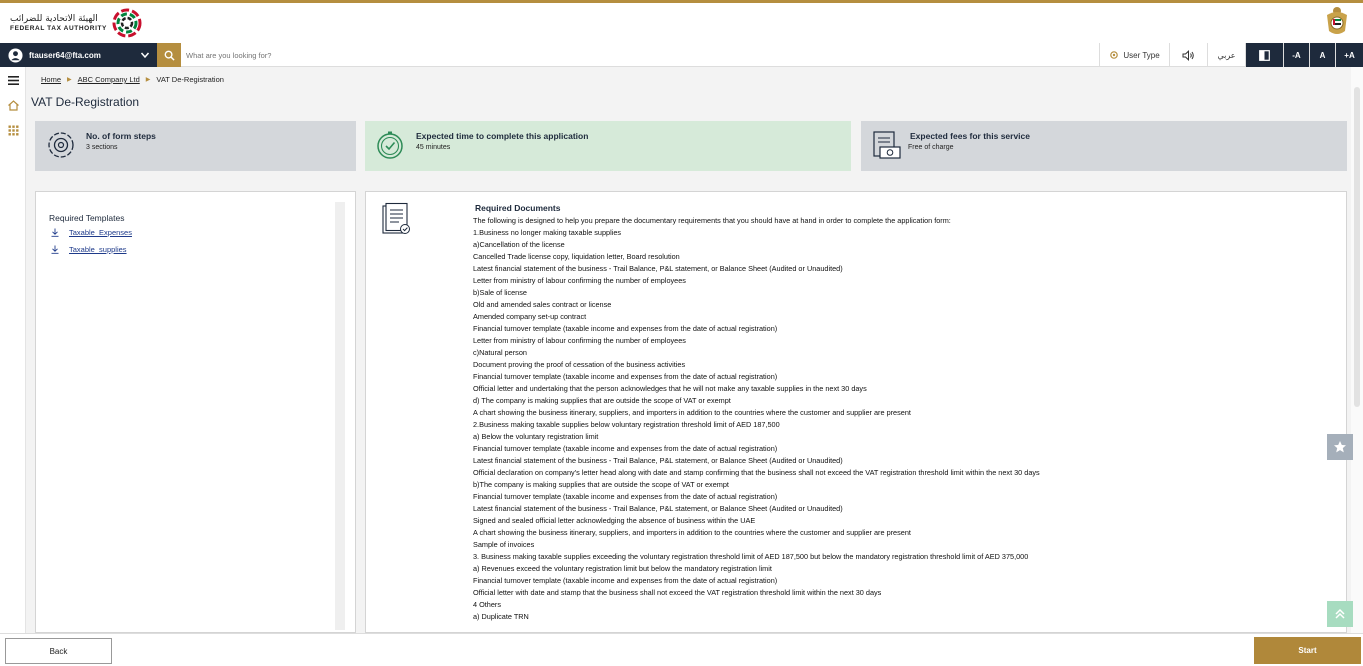  Describe the element at coordinates (102, 147) in the screenshot. I see `form-steps-value: 3 sections` at that location.